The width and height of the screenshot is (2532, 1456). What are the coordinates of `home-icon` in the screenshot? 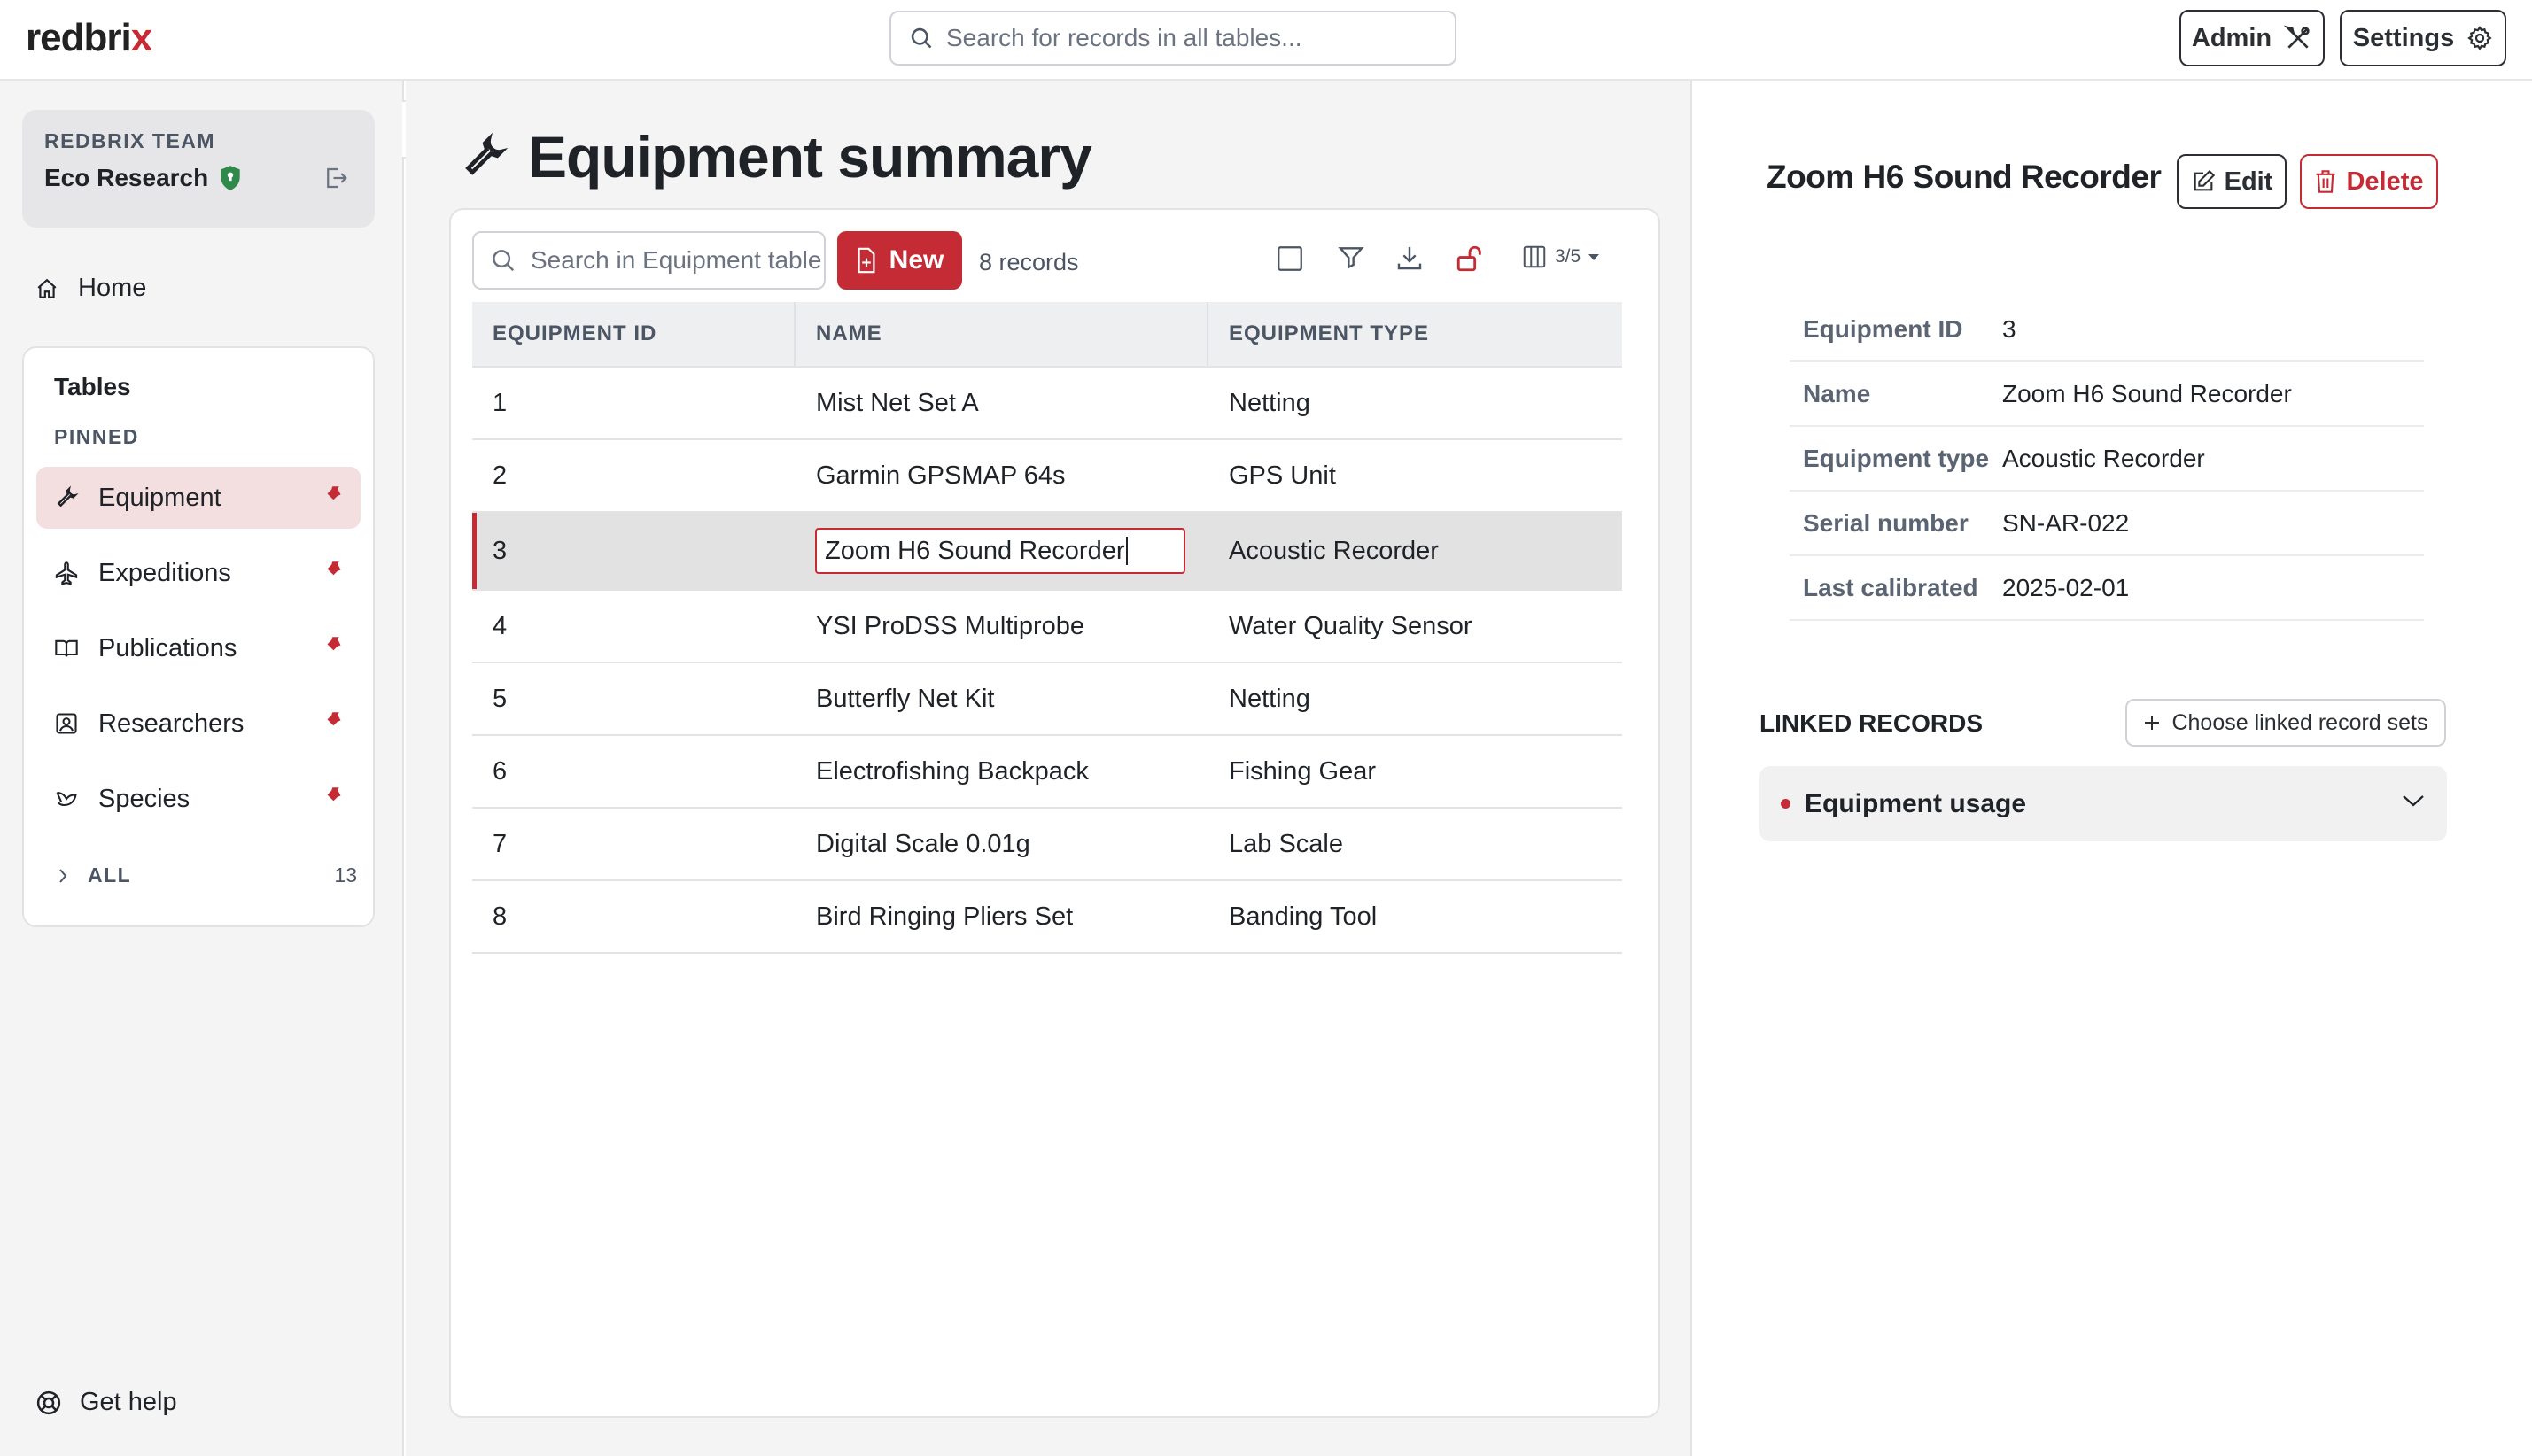 It's located at (46, 288).